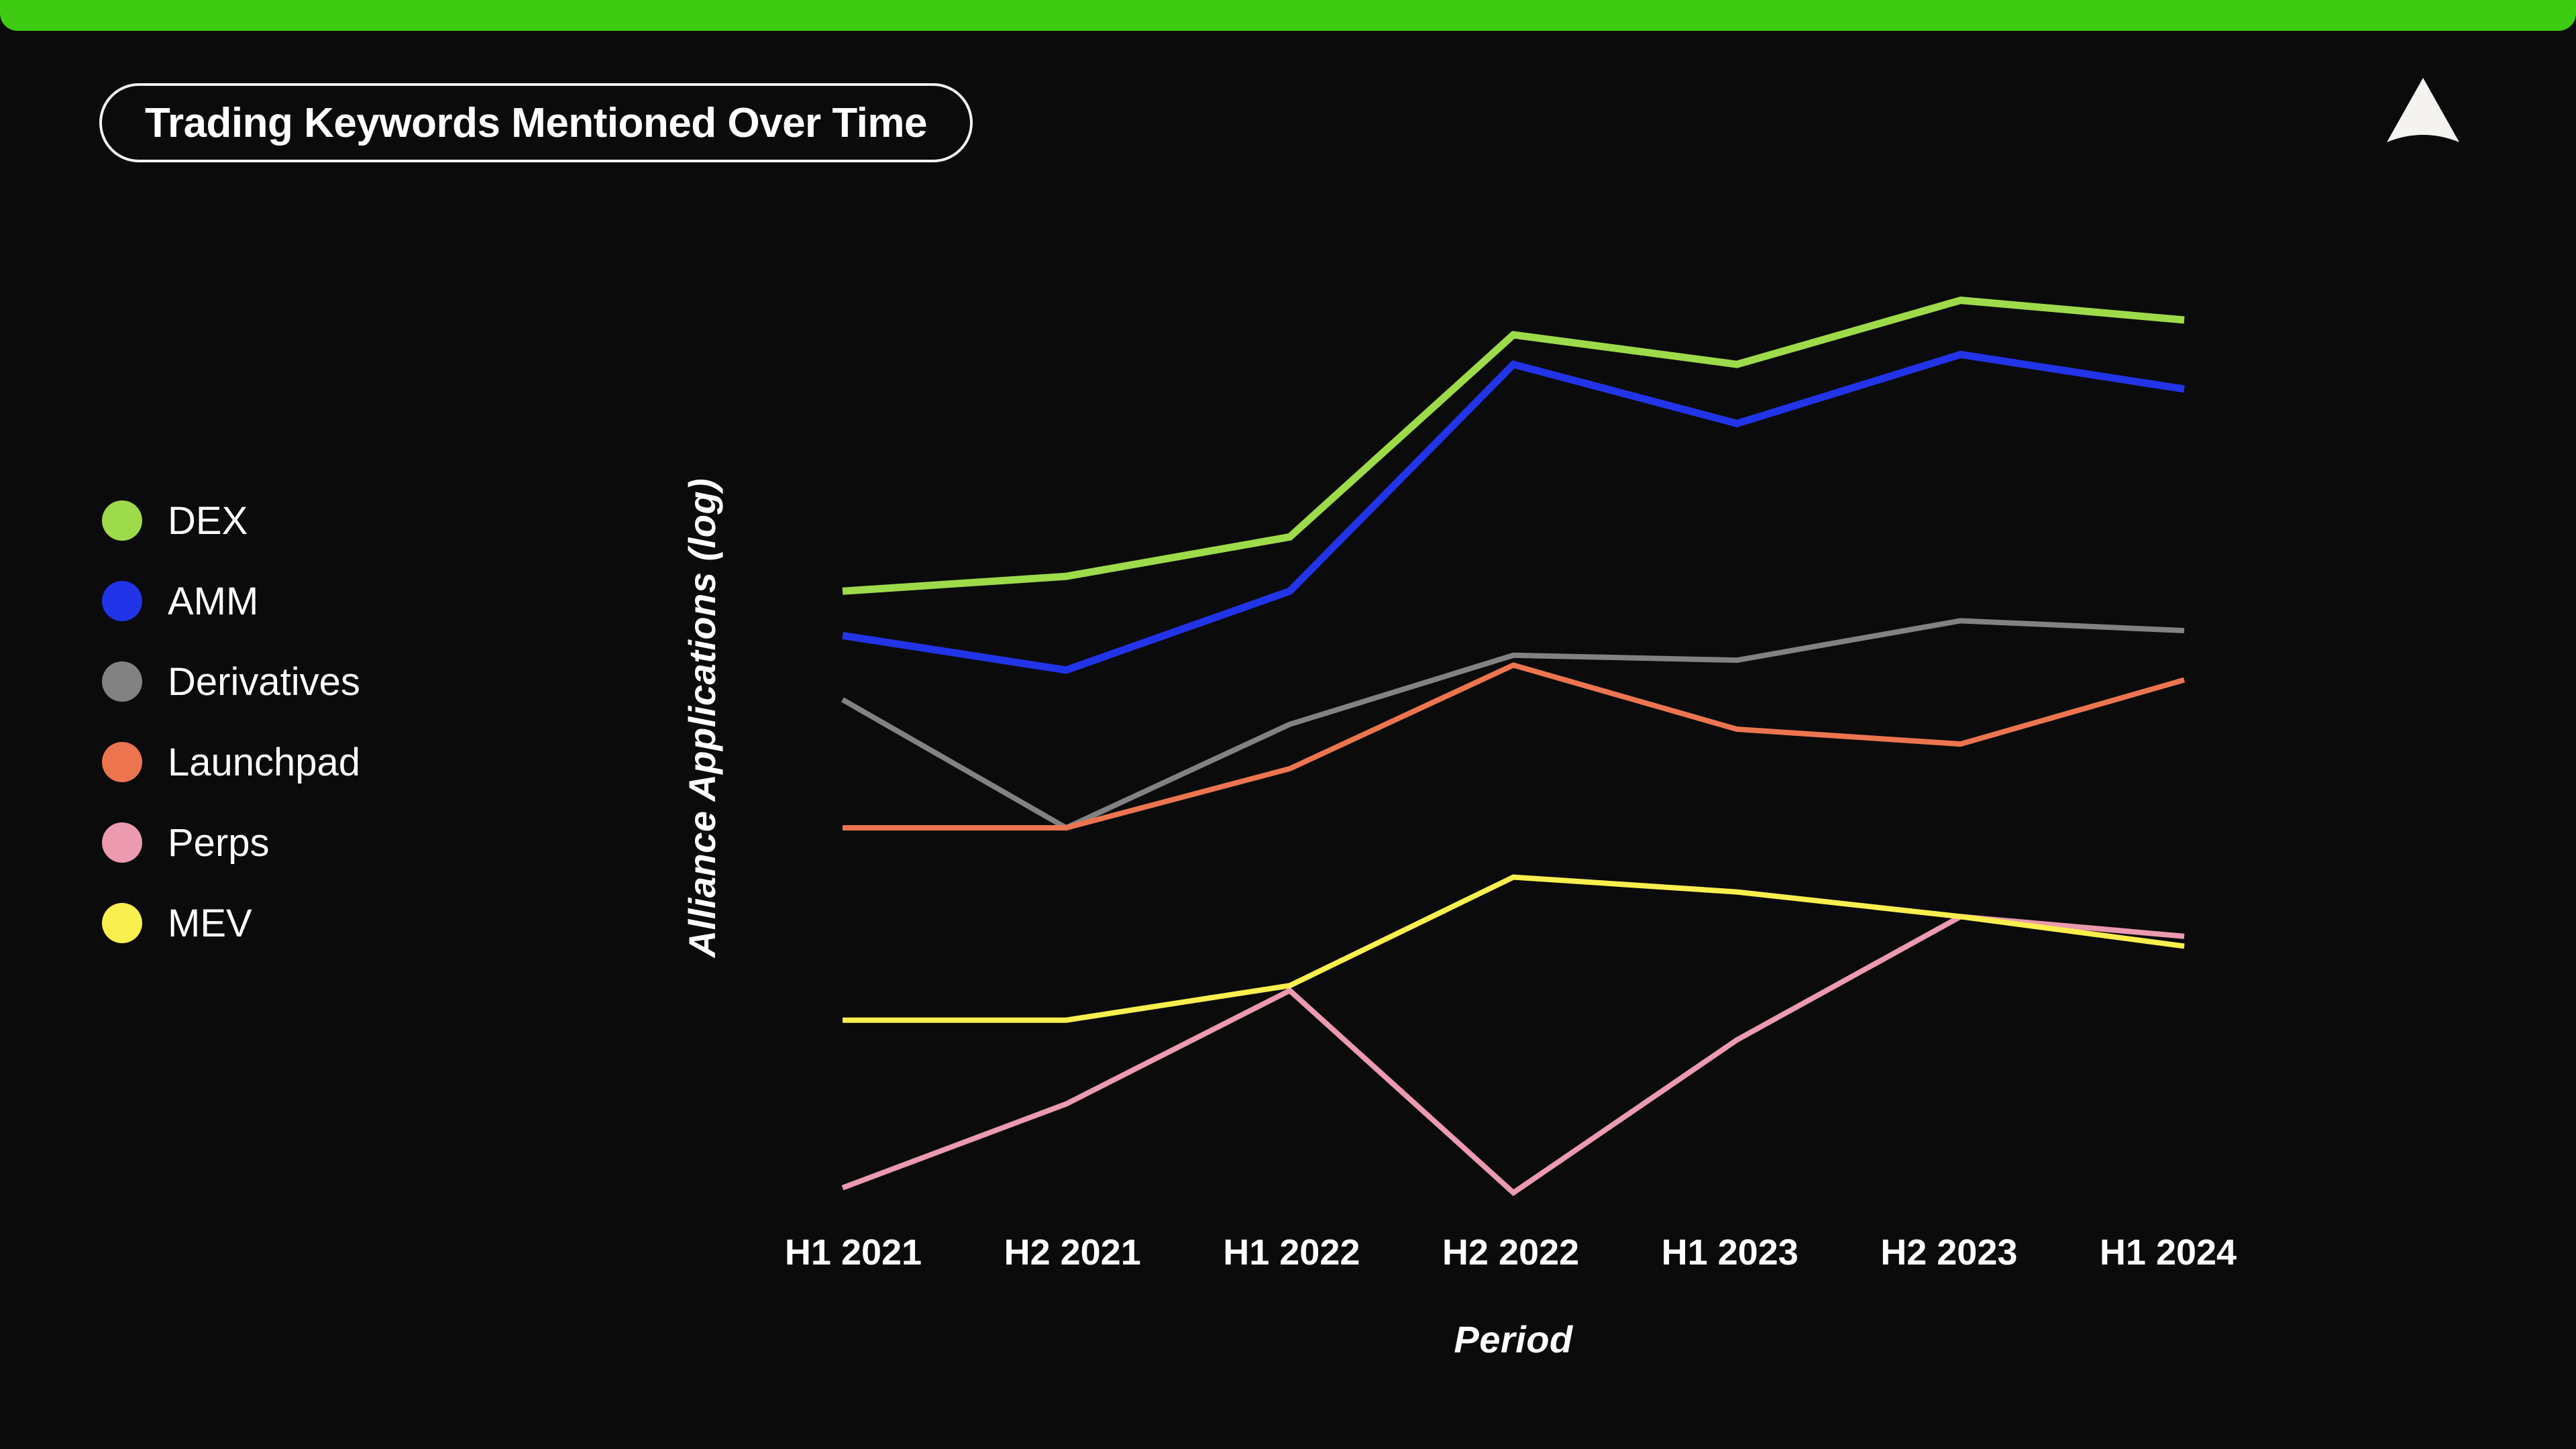  Describe the element at coordinates (264, 762) in the screenshot. I see `legend-item-label: Launchpad` at that location.